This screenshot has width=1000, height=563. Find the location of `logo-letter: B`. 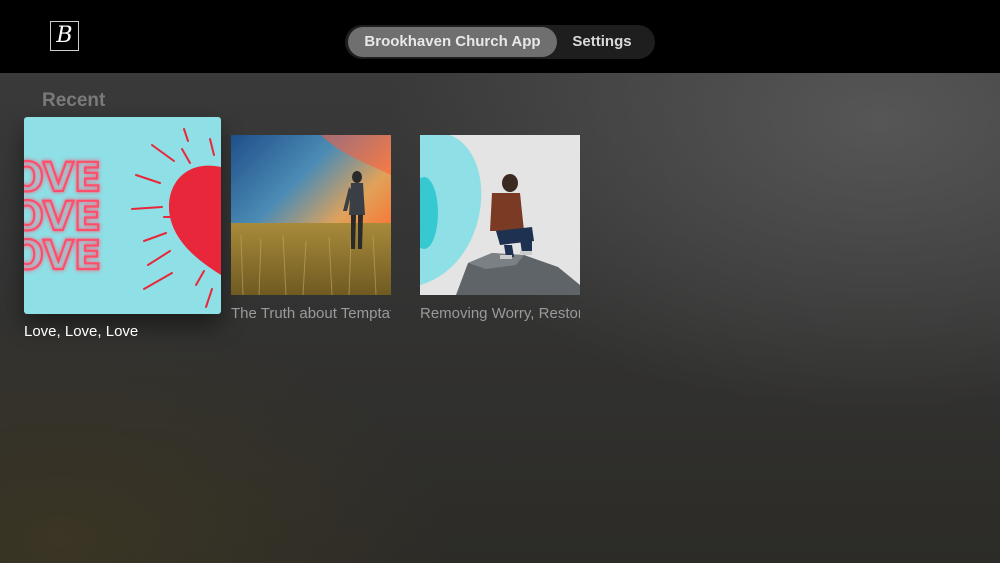

logo-letter: B is located at coordinates (64, 35).